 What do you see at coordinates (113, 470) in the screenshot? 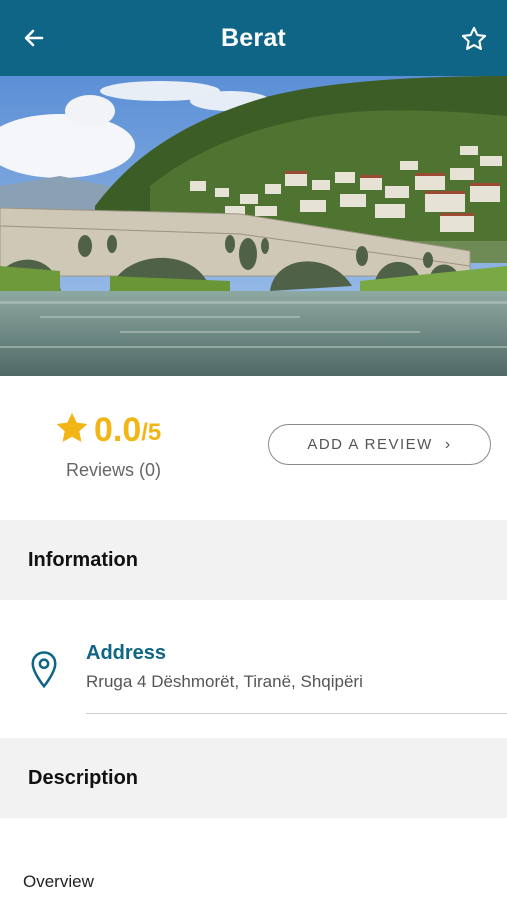
I see `reviews-count: Reviews (0)` at bounding box center [113, 470].